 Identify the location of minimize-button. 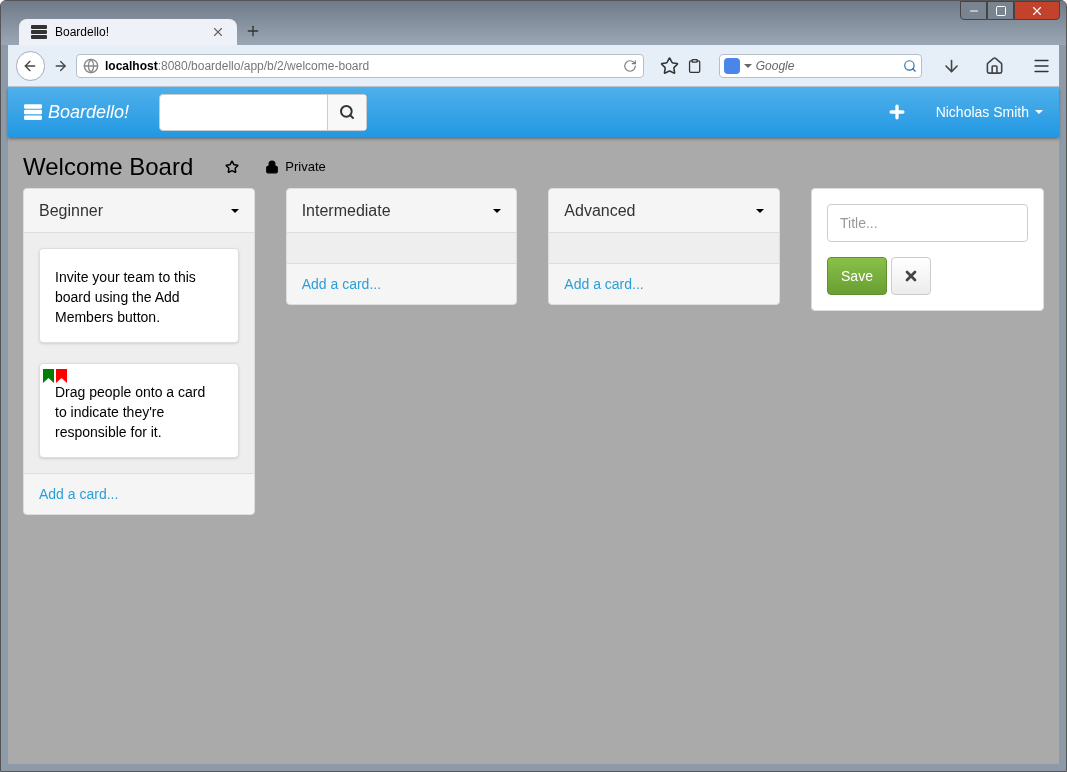
(973, 10).